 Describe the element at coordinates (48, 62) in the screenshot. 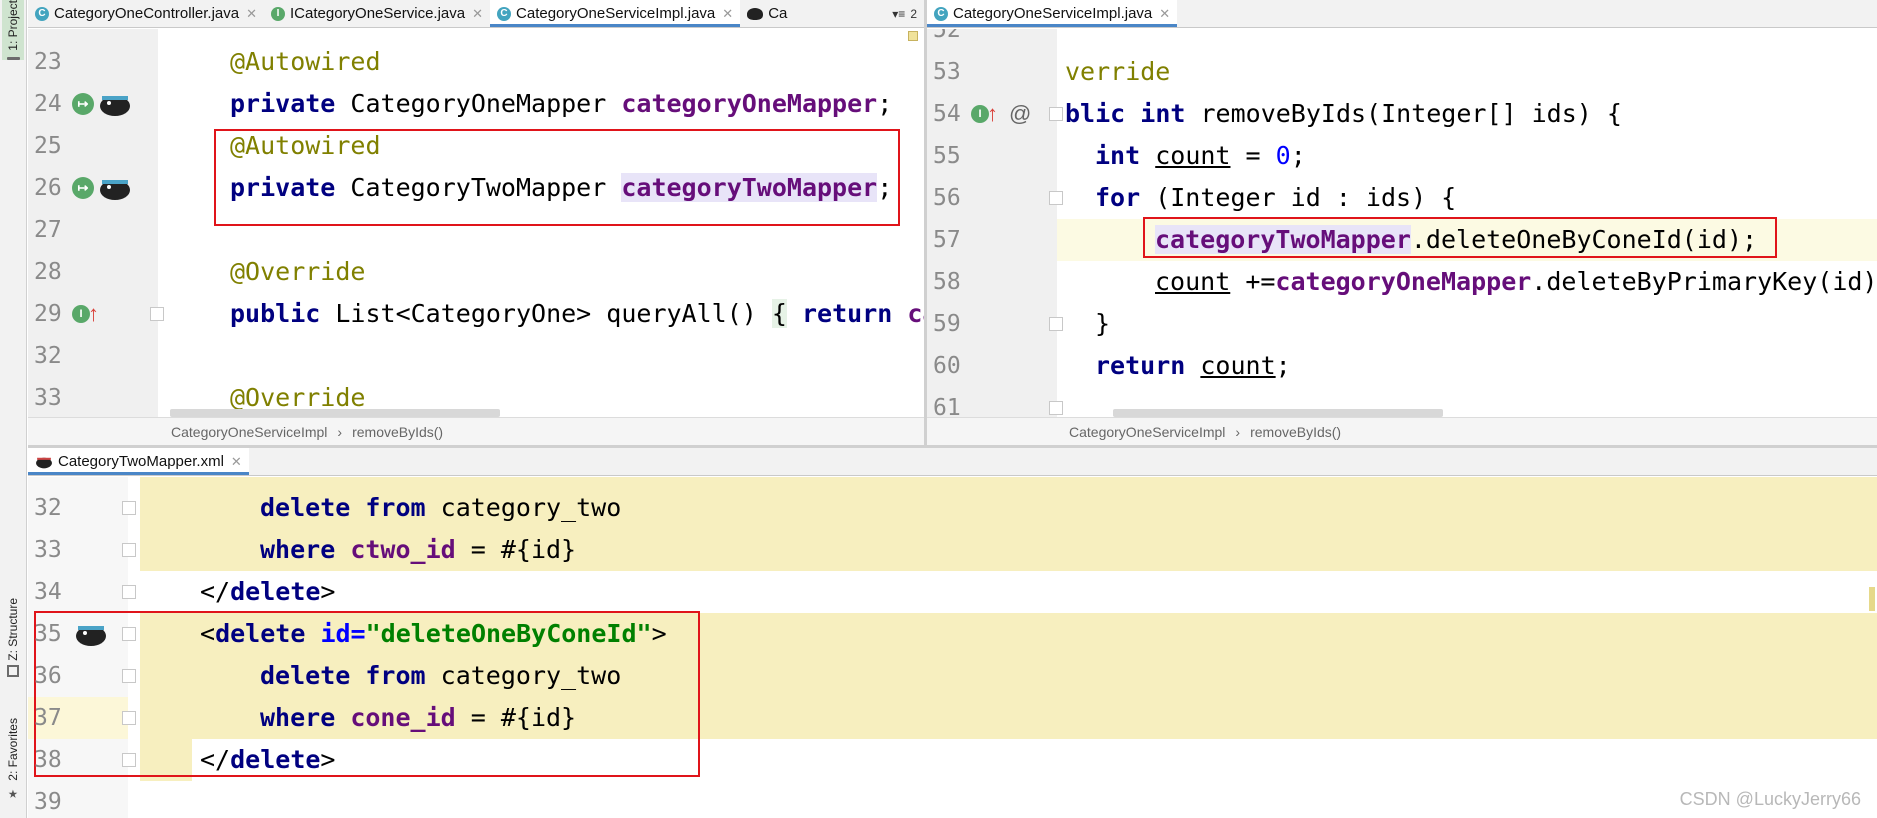

I see `line-number: 23` at that location.